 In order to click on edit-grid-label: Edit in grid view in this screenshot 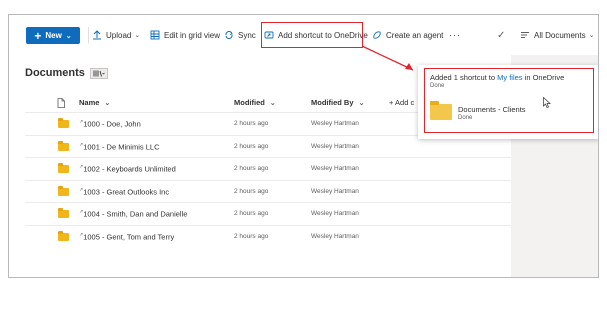, I will do `click(192, 35)`.